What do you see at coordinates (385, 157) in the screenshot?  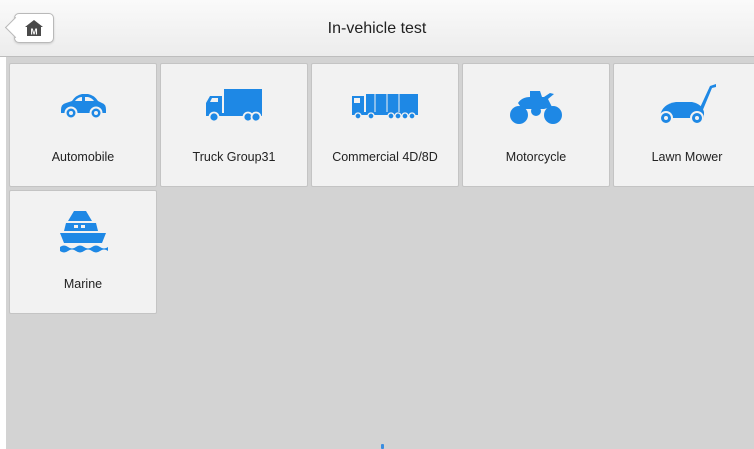 I see `tile-label: Commercial 4D/8D` at bounding box center [385, 157].